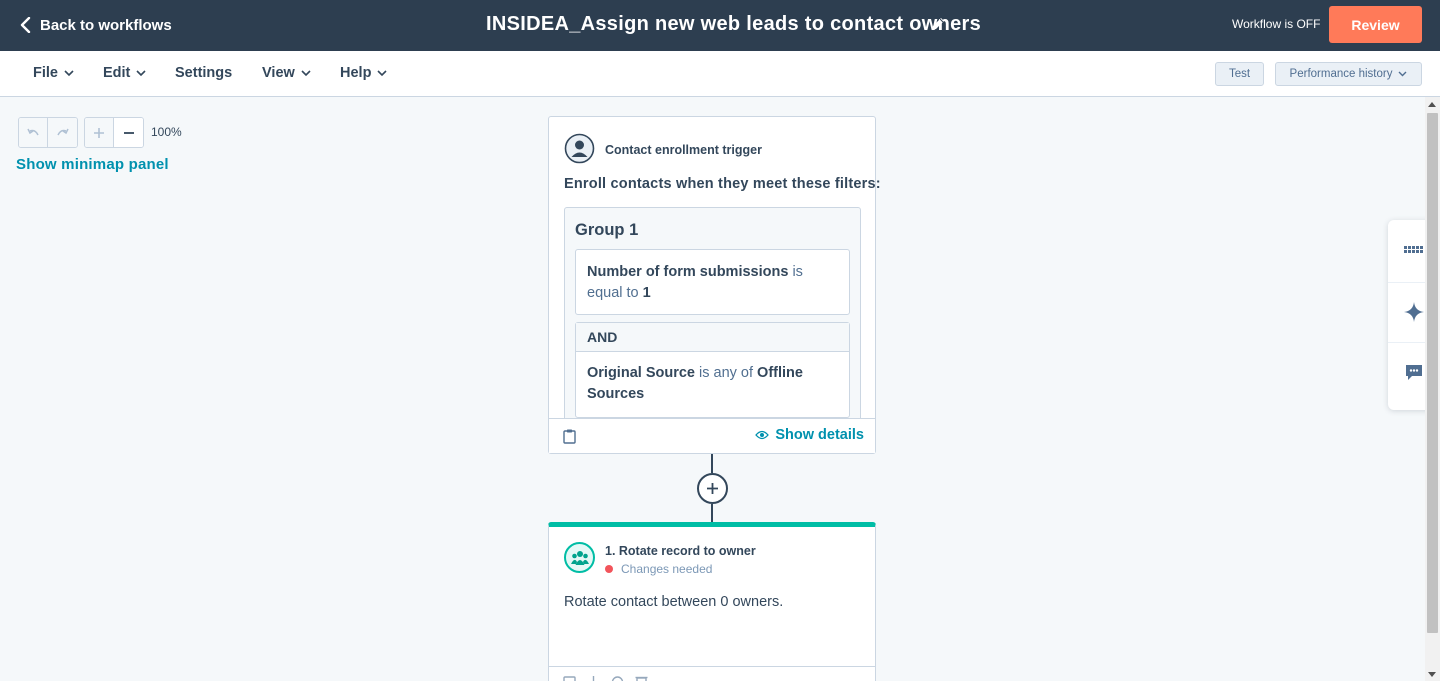  I want to click on back-to-workflows-link: Back to workflows, so click(96, 25).